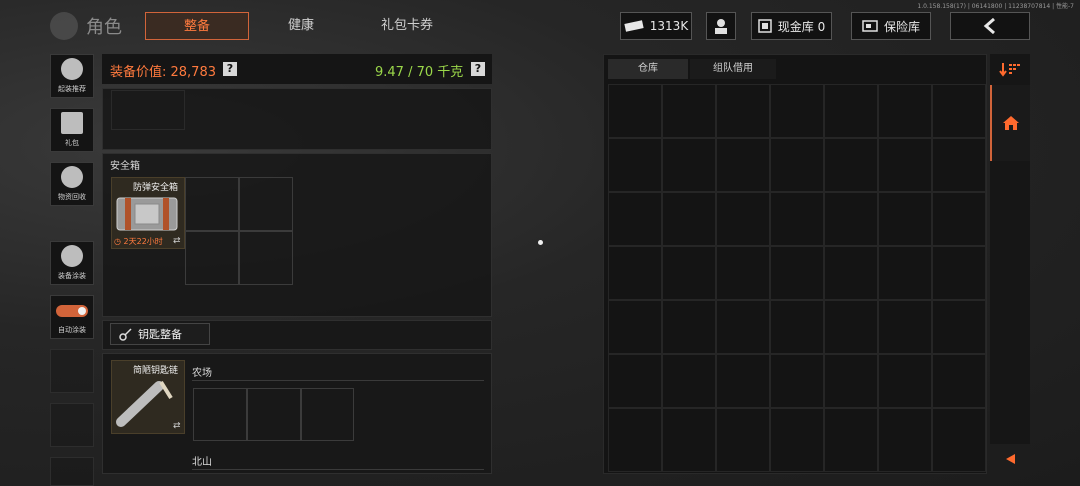 This screenshot has width=1080, height=486. I want to click on home-storage-button, so click(1010, 123).